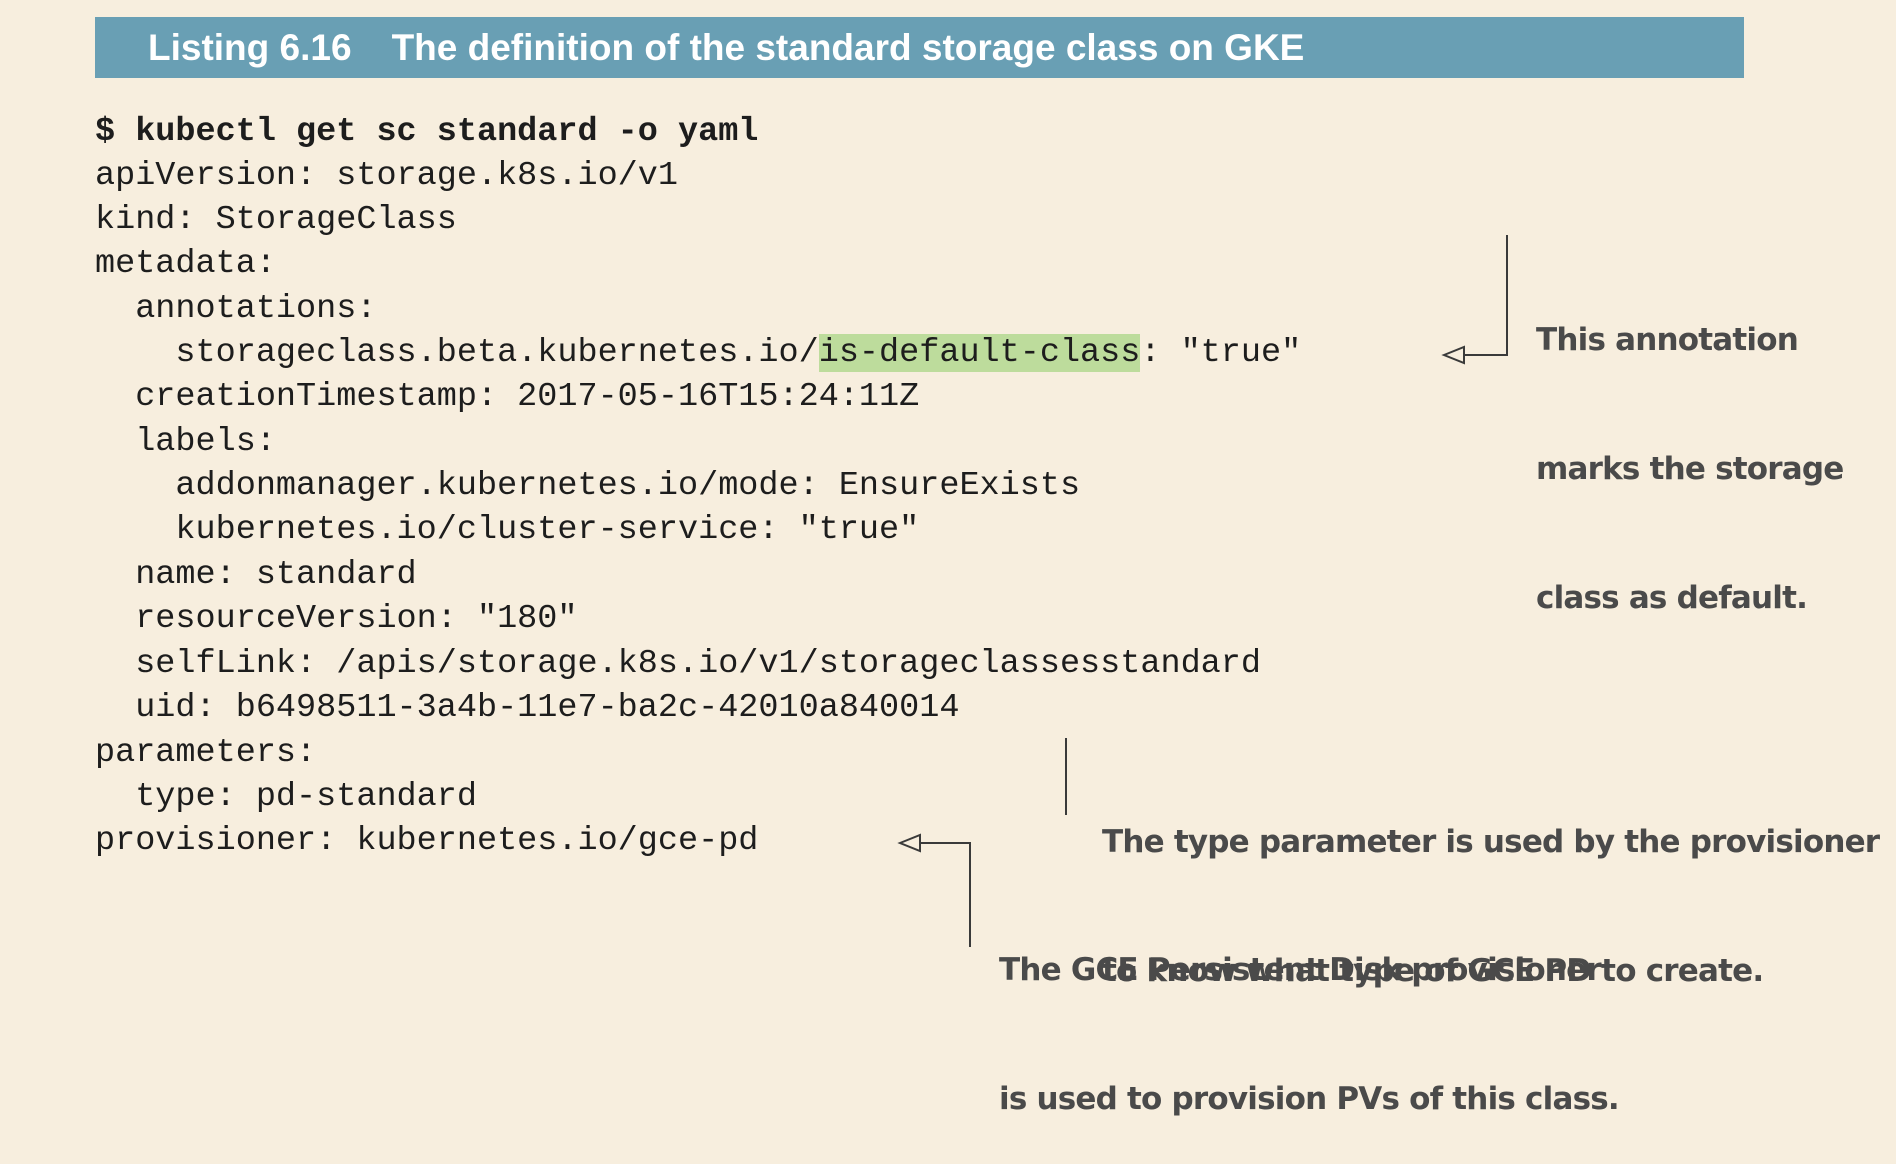  What do you see at coordinates (1453, 355) in the screenshot?
I see `default-class-callout-arrow` at bounding box center [1453, 355].